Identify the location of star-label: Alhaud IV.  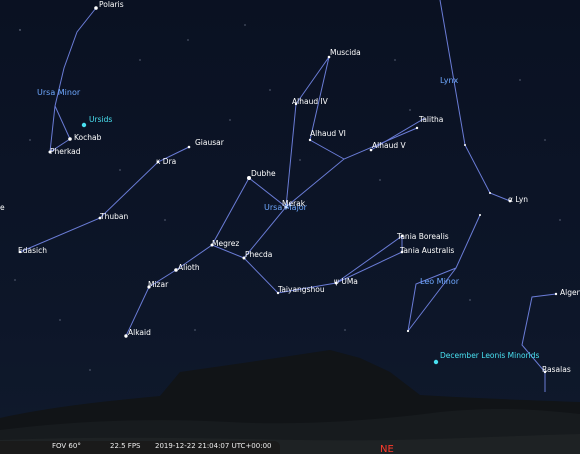
(310, 101).